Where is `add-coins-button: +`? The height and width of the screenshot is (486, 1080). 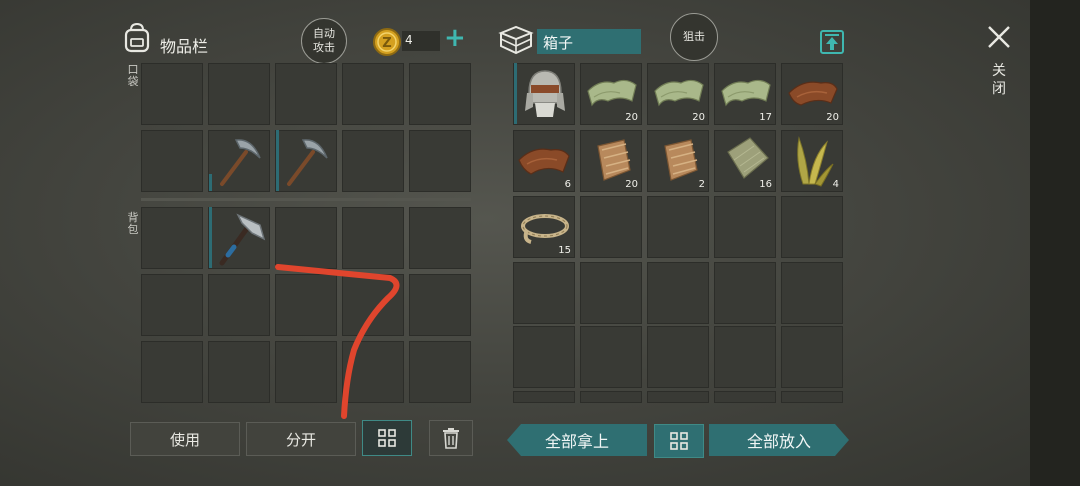 add-coins-button: + is located at coordinates (455, 38).